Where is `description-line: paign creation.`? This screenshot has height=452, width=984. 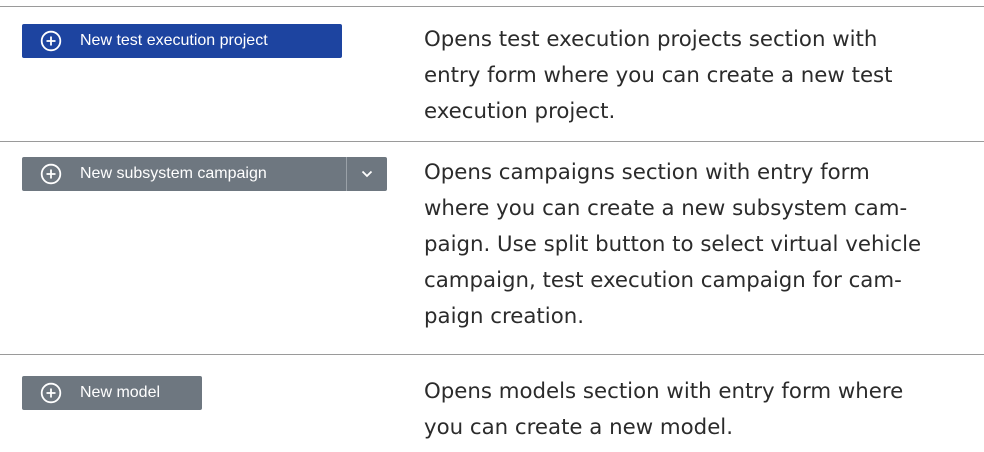
description-line: paign creation. is located at coordinates (504, 316).